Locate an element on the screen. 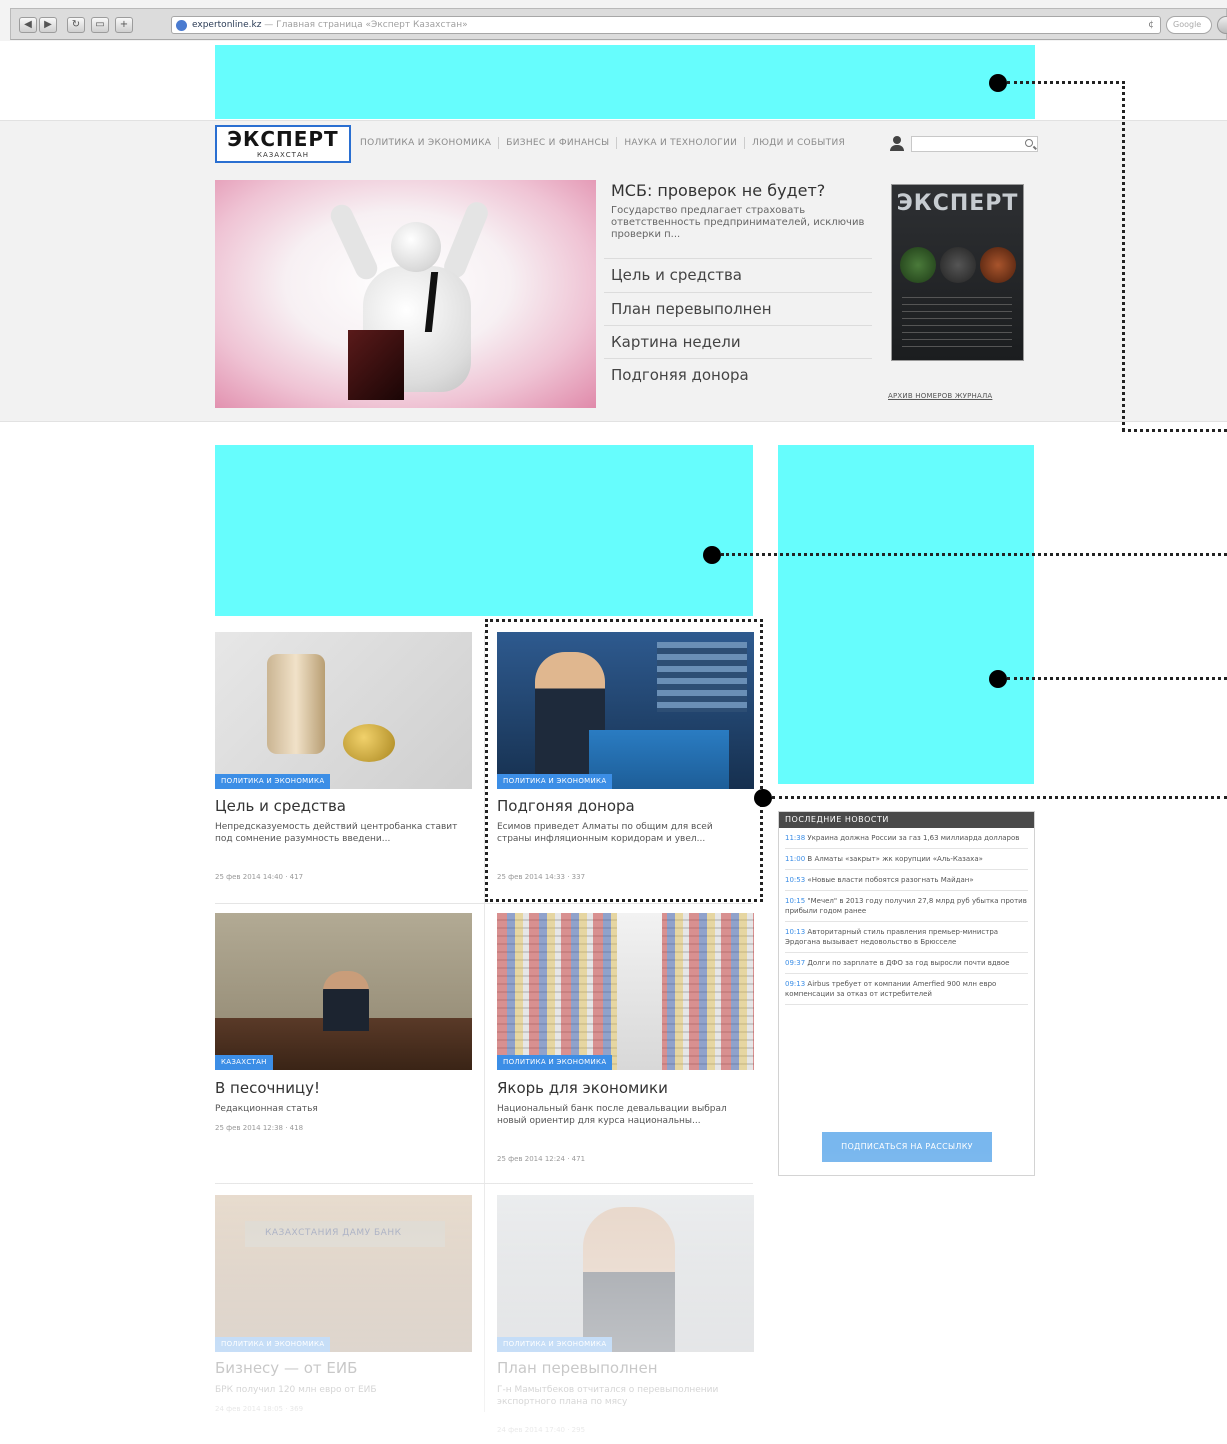 The width and height of the screenshot is (1227, 1444). article-text: БРК получил 120 млн евро от ЕИБ is located at coordinates (296, 1390).